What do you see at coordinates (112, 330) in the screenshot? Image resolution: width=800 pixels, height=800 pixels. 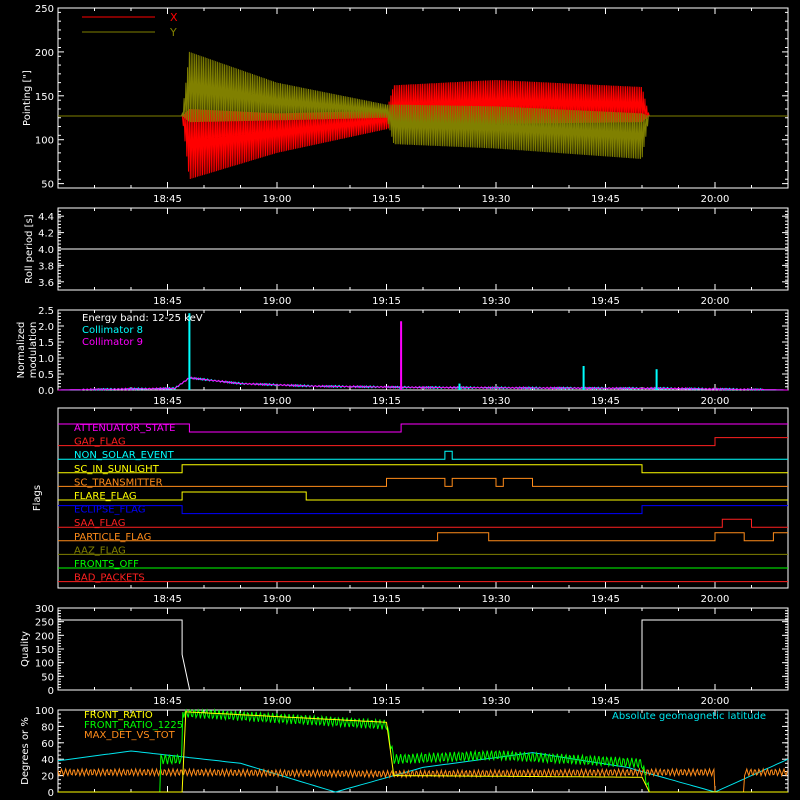 I see `modulation-legend-c8: Collimator 8` at bounding box center [112, 330].